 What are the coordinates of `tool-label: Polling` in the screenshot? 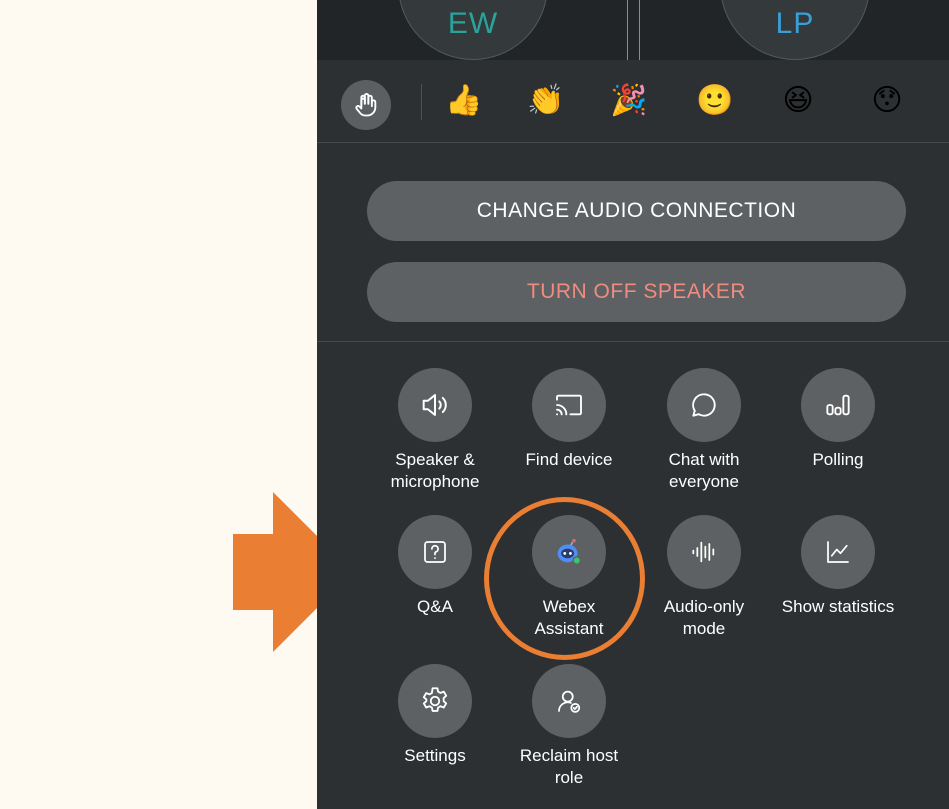 It's located at (838, 459).